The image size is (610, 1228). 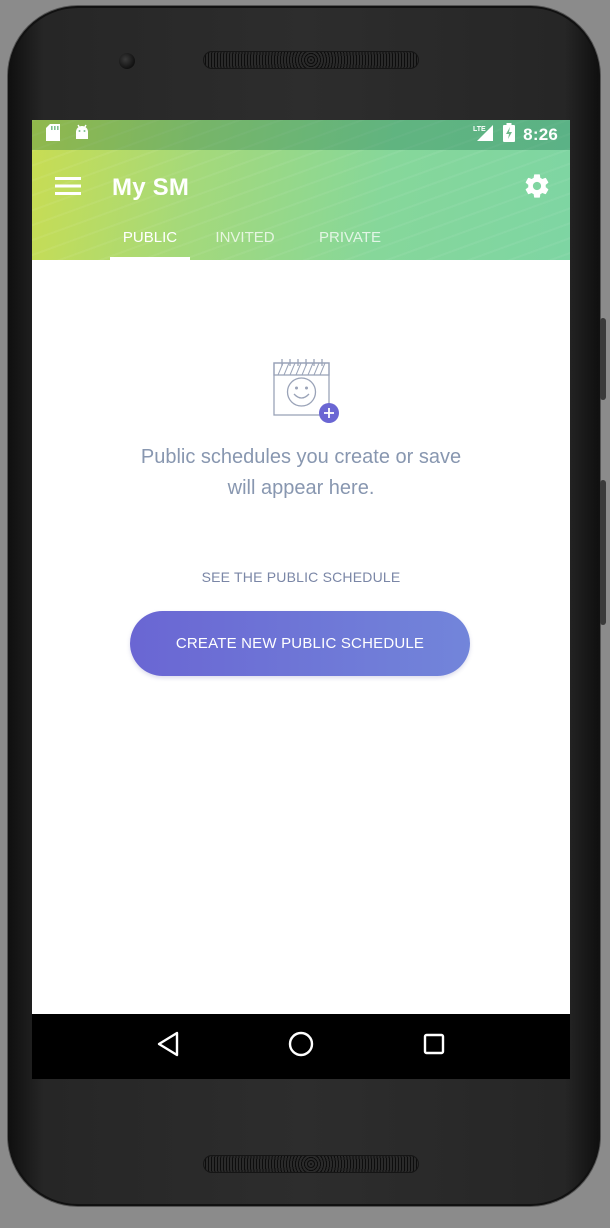 What do you see at coordinates (307, 393) in the screenshot?
I see `calendar-smile-add-icon` at bounding box center [307, 393].